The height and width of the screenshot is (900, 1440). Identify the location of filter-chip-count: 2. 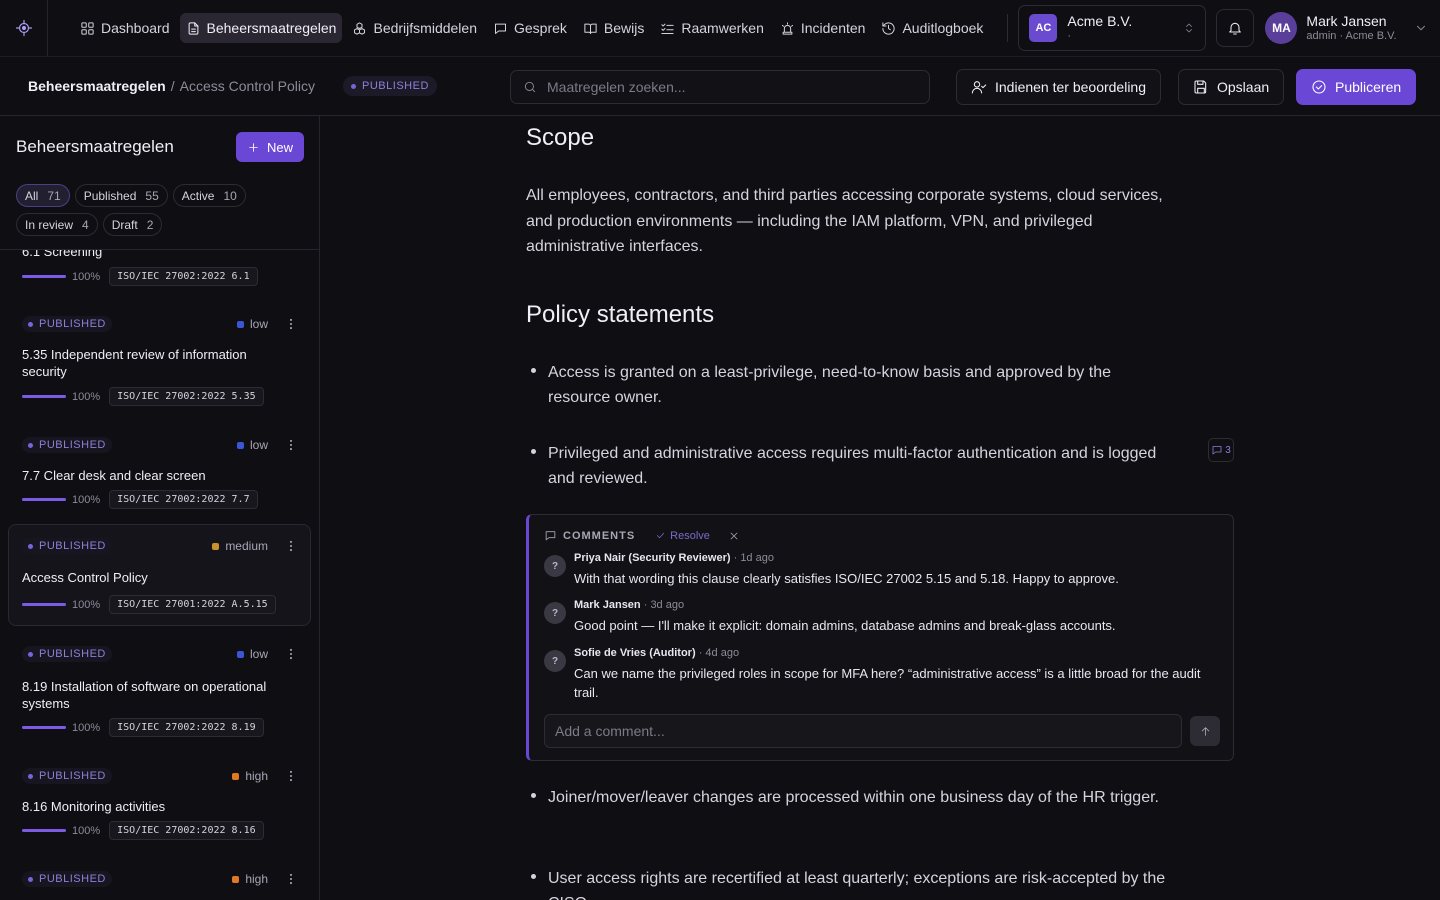
(150, 224).